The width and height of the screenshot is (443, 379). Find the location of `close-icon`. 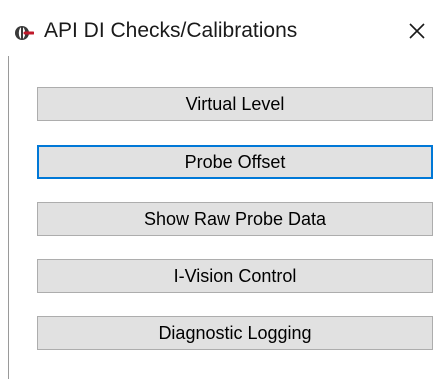

close-icon is located at coordinates (417, 31).